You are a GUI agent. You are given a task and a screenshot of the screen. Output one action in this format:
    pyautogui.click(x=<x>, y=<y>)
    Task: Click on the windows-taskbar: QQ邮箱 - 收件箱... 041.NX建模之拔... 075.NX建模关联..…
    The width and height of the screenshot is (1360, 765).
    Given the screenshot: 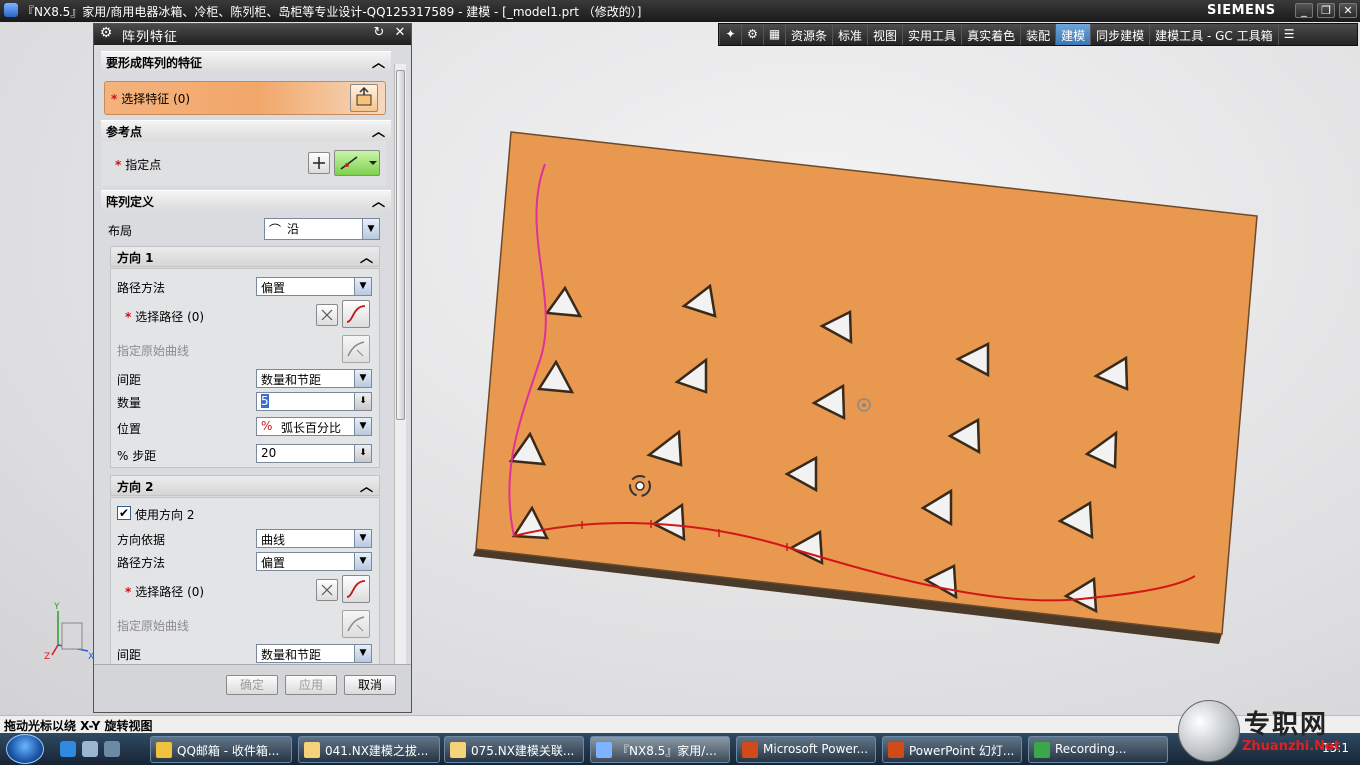 What is the action you would take?
    pyautogui.click(x=680, y=749)
    